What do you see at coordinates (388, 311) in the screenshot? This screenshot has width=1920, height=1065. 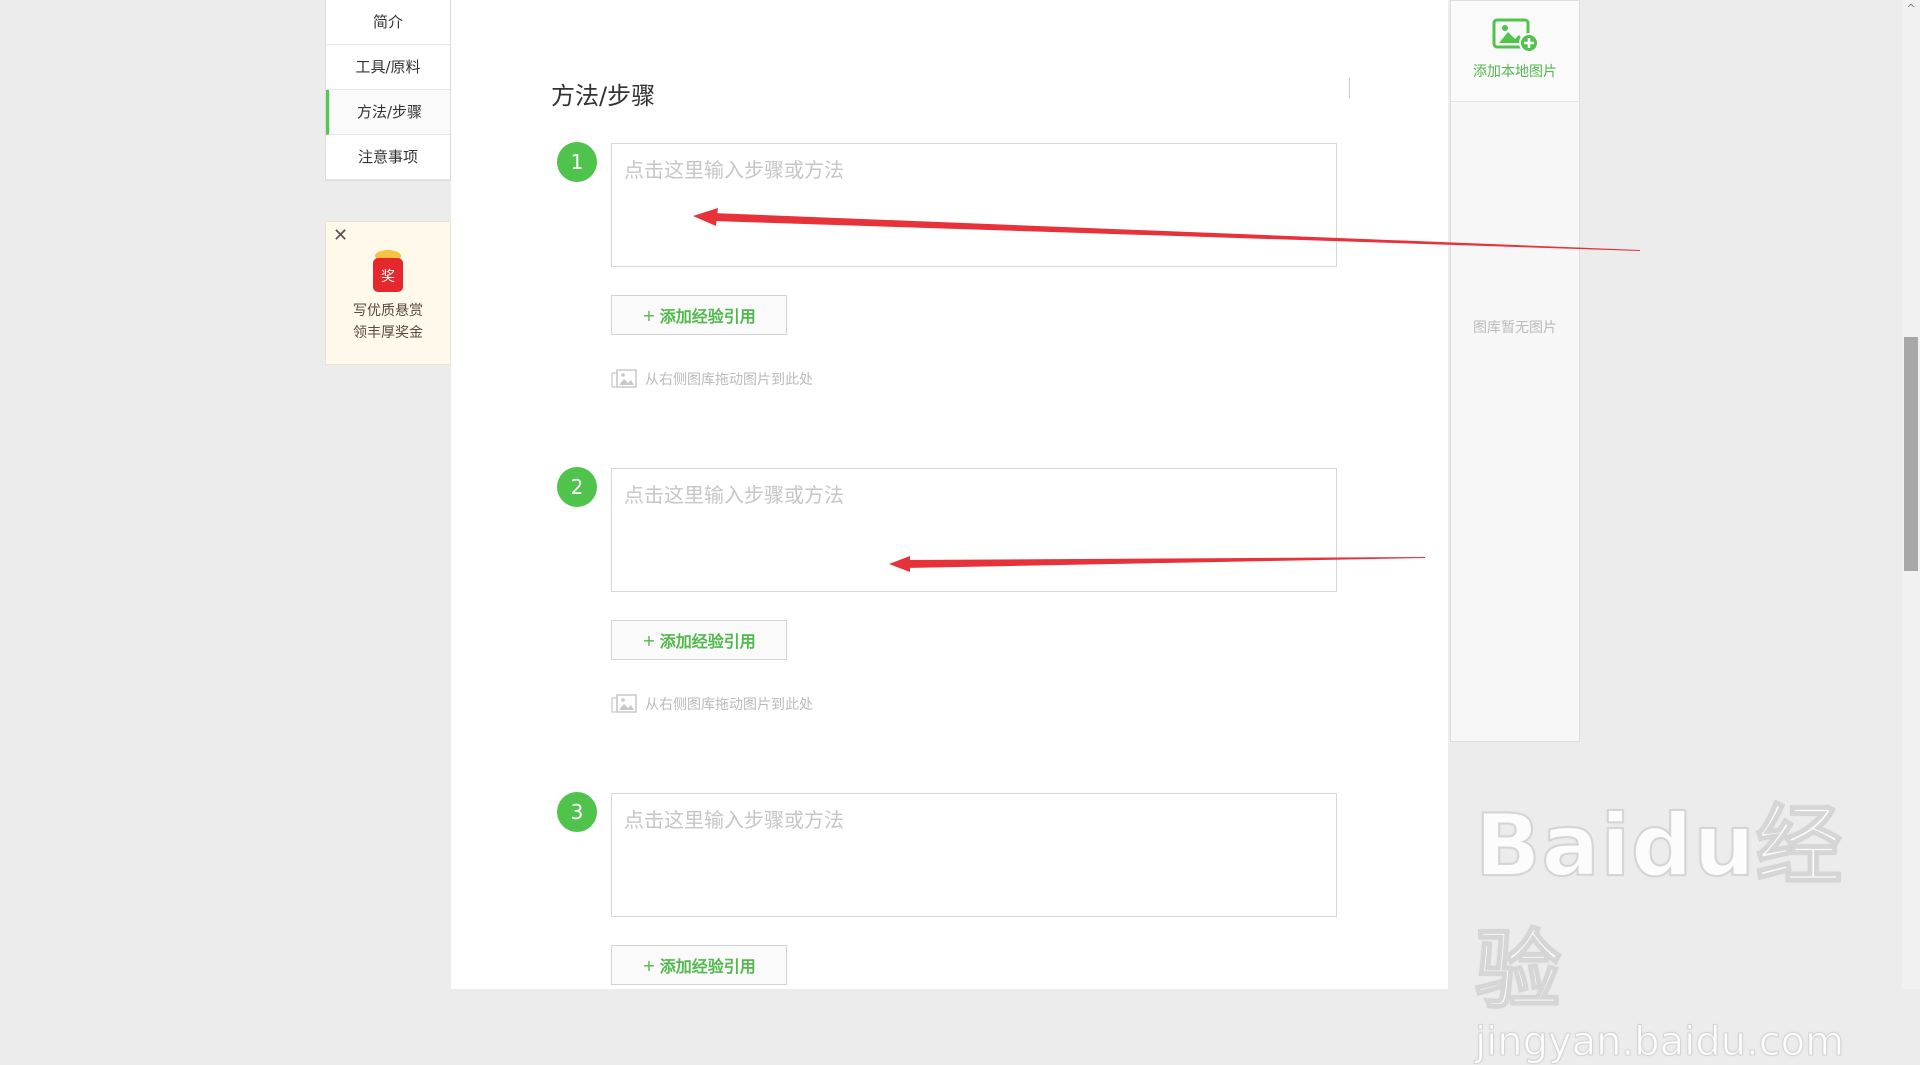 I see `reward-text-line1: 写优质悬赏` at bounding box center [388, 311].